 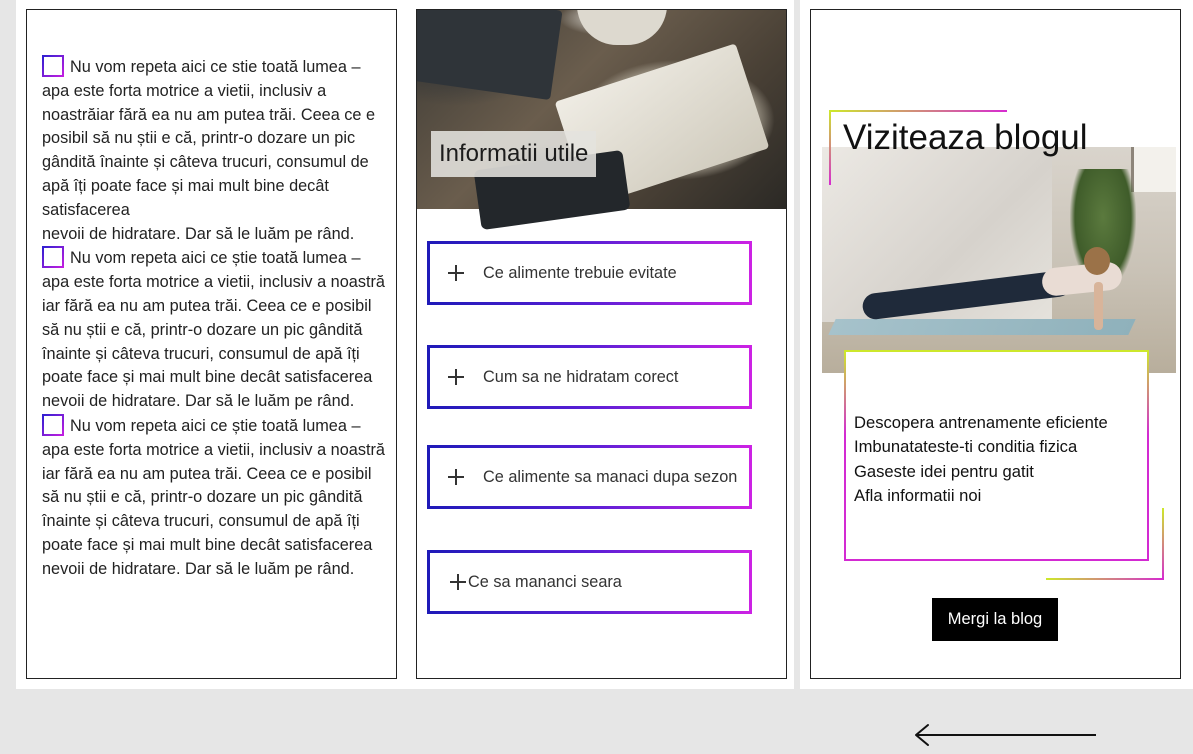 I want to click on notebook-shape, so click(x=490, y=55).